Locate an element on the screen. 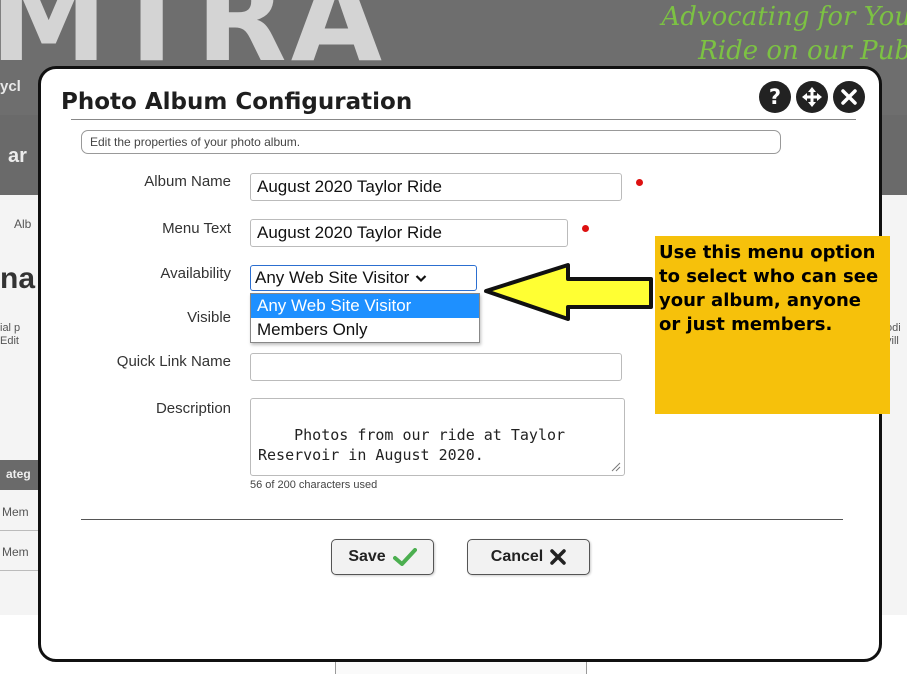 The image size is (907, 674). availability-dropdown: Any Web Site Visitor Members Only is located at coordinates (365, 318).